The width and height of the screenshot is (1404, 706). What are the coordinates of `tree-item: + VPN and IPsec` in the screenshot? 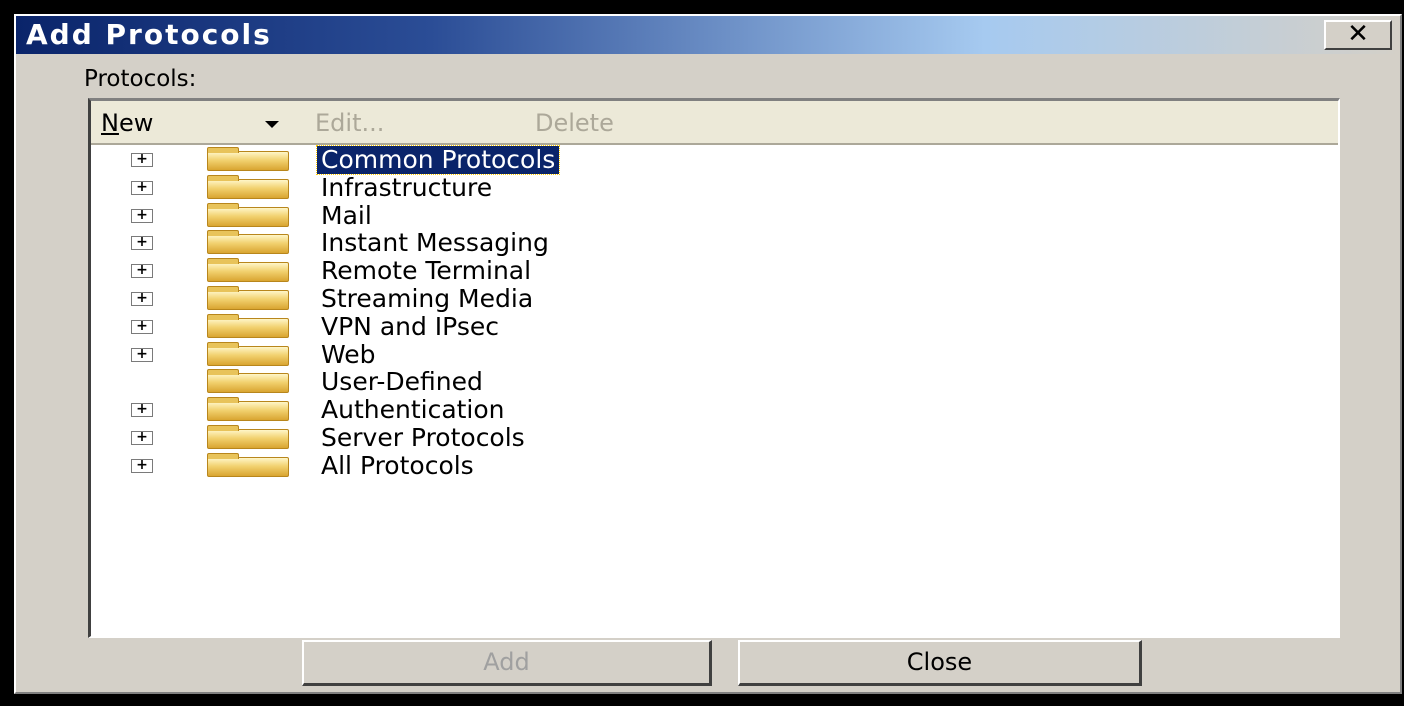 It's located at (714, 327).